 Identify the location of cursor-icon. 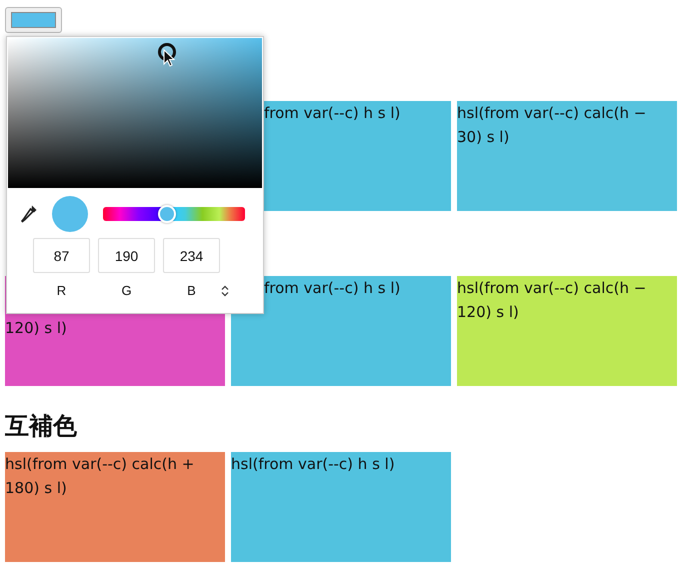
(169, 58).